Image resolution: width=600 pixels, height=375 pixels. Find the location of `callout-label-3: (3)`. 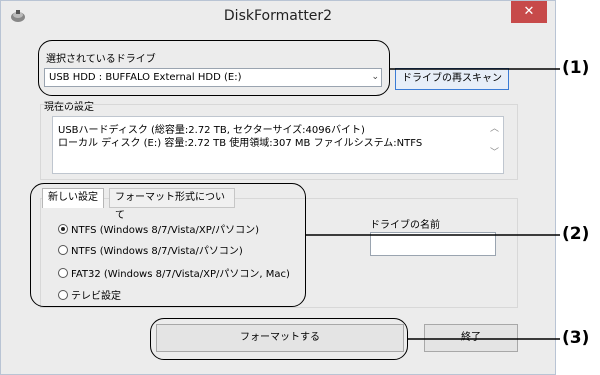

callout-label-3: (3) is located at coordinates (576, 338).